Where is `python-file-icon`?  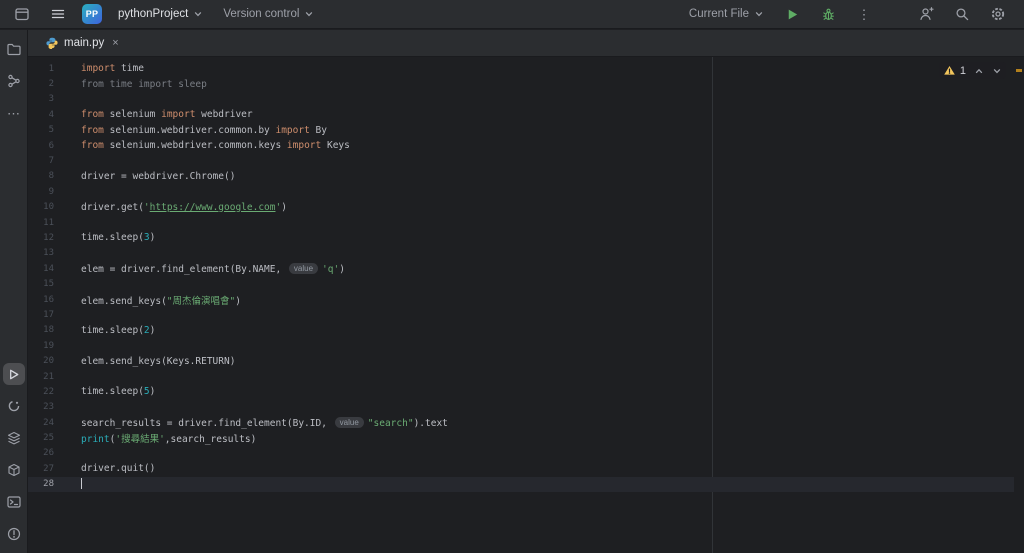 python-file-icon is located at coordinates (52, 43).